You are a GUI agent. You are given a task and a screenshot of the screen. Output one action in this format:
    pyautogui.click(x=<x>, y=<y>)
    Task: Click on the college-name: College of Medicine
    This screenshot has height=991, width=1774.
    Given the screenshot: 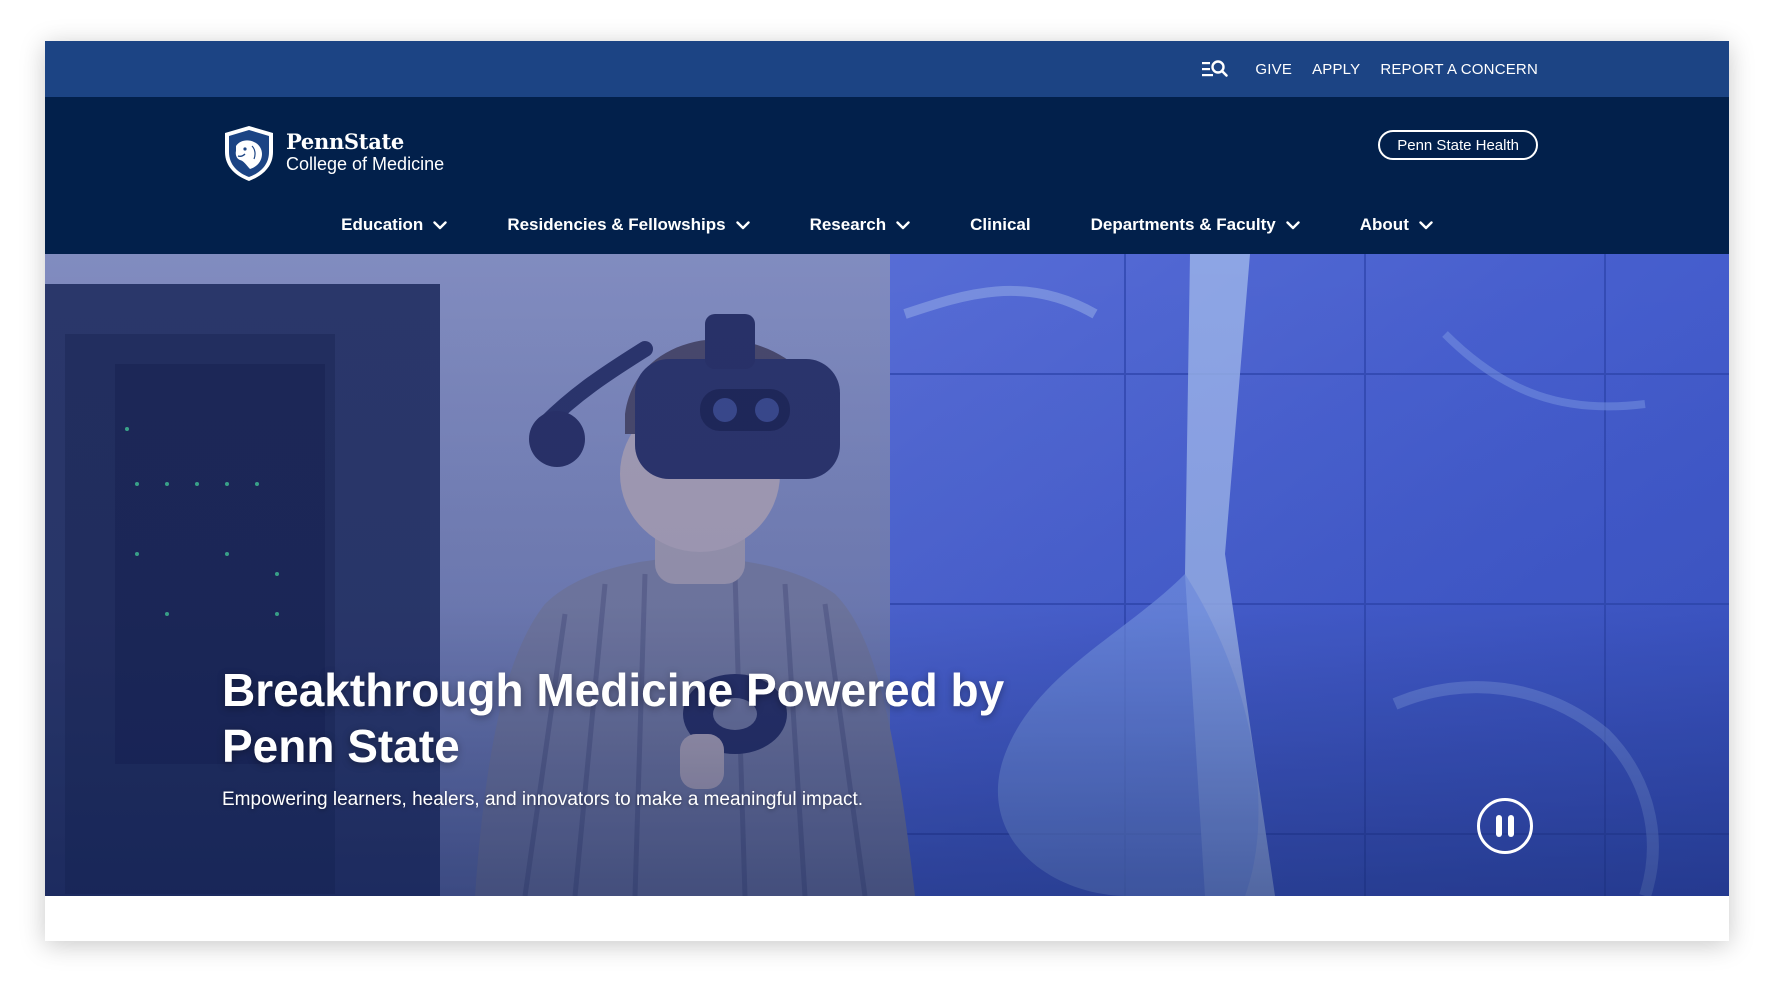 What is the action you would take?
    pyautogui.click(x=365, y=164)
    